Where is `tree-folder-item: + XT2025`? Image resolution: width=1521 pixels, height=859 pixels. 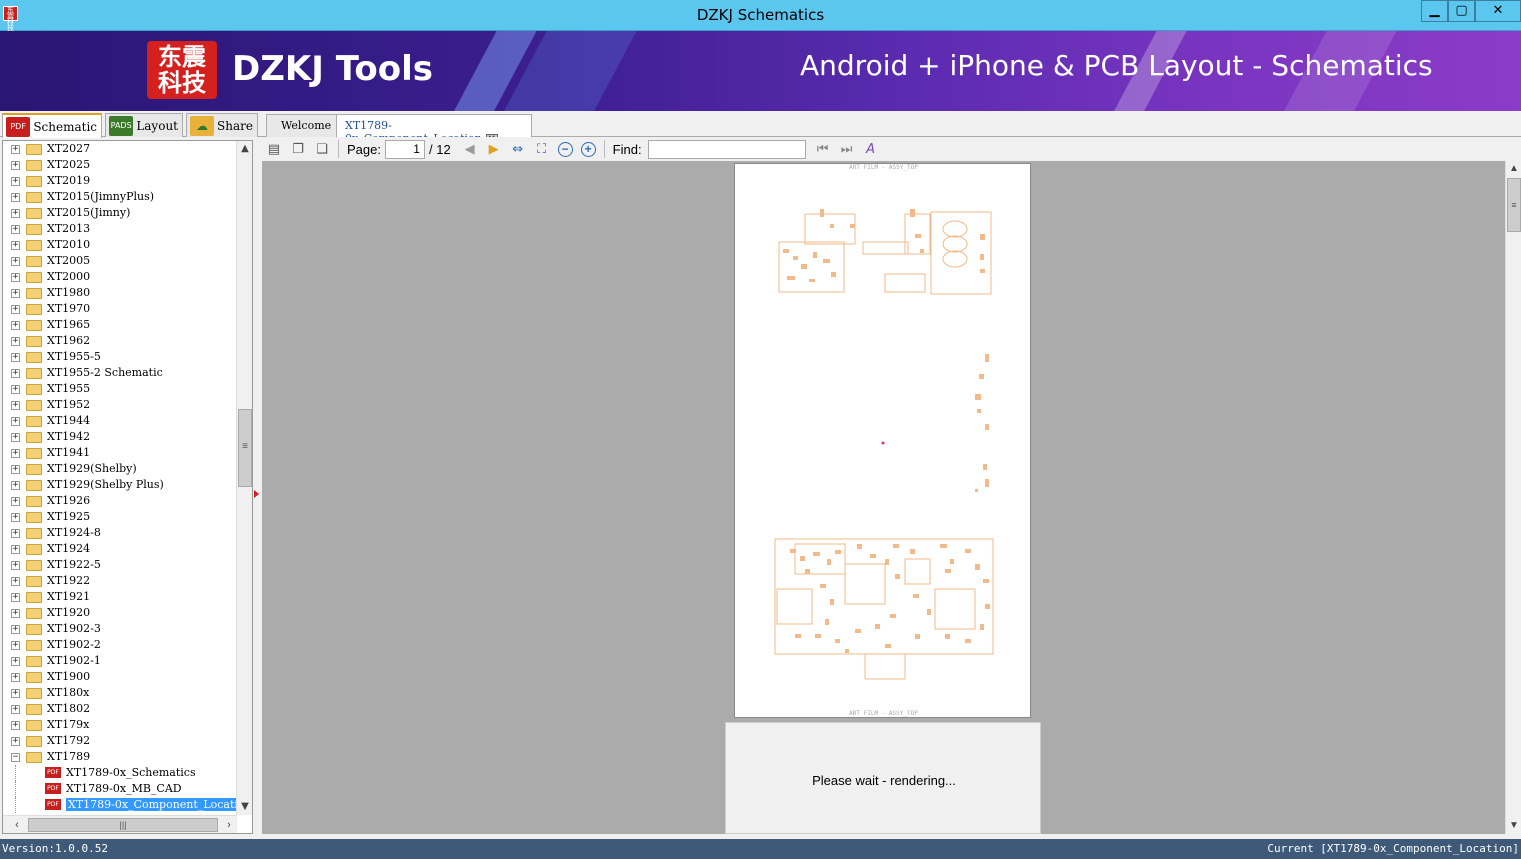 tree-folder-item: + XT2025 is located at coordinates (120, 165).